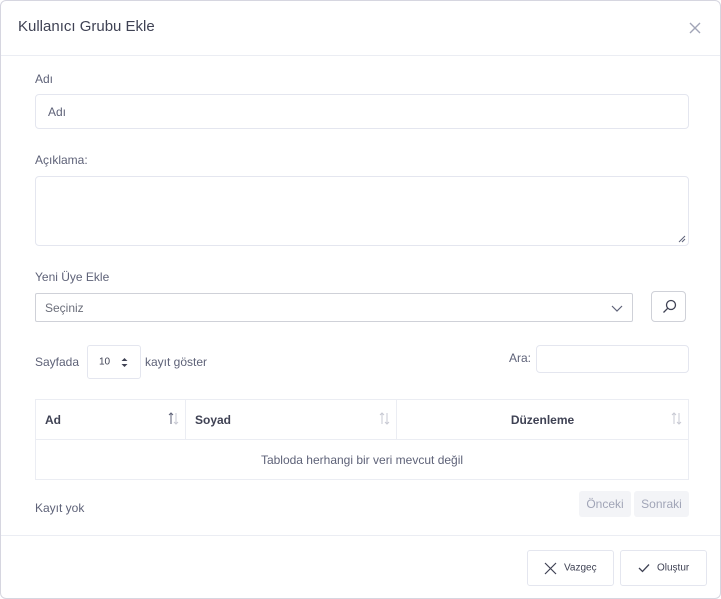 This screenshot has height=599, width=721. Describe the element at coordinates (617, 308) in the screenshot. I see `chevron-down-icon` at that location.